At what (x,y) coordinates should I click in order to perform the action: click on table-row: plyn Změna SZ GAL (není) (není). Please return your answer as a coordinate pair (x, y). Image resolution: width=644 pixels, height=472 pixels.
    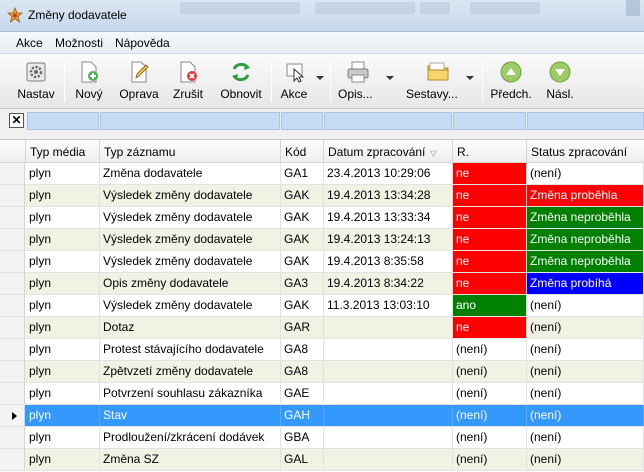
    Looking at the image, I should click on (322, 460).